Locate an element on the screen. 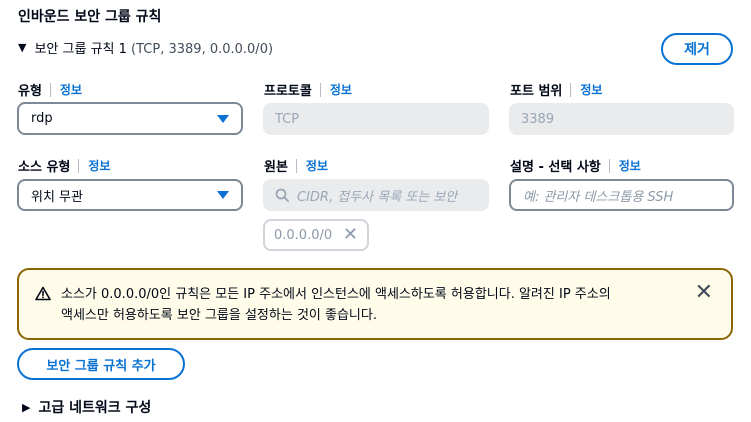 Image resolution: width=751 pixels, height=422 pixels. rule-header: ▼ 보안 그룹 규칙 1 (TCP, 3389, 0.0.0.0/0) is located at coordinates (145, 47).